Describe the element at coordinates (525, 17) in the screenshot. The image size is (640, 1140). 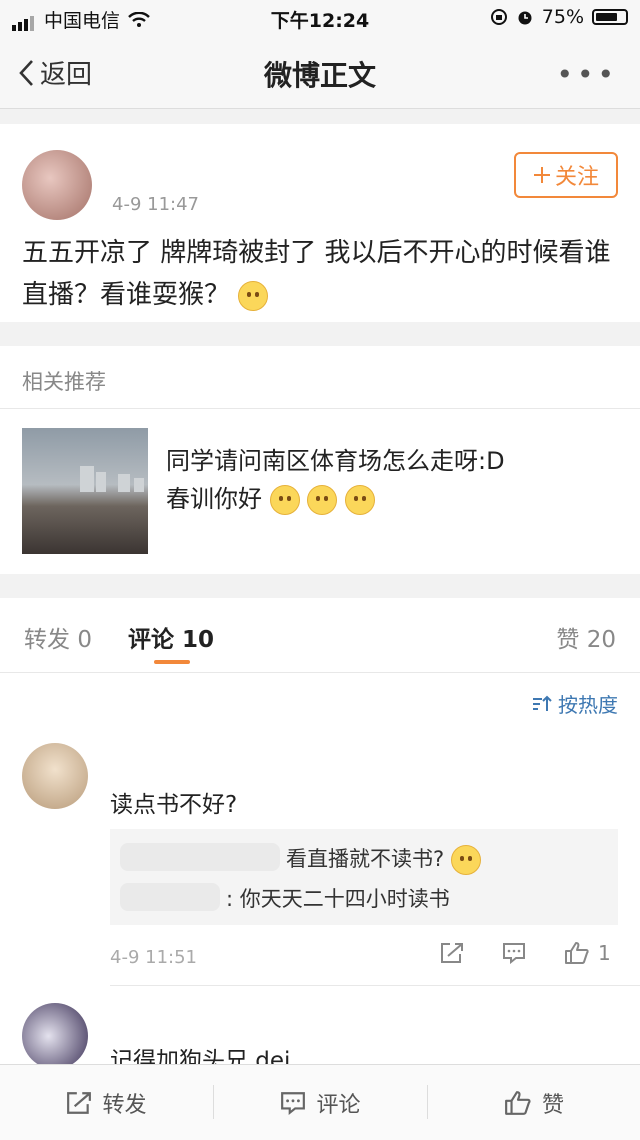
I see `alarm-icon` at that location.